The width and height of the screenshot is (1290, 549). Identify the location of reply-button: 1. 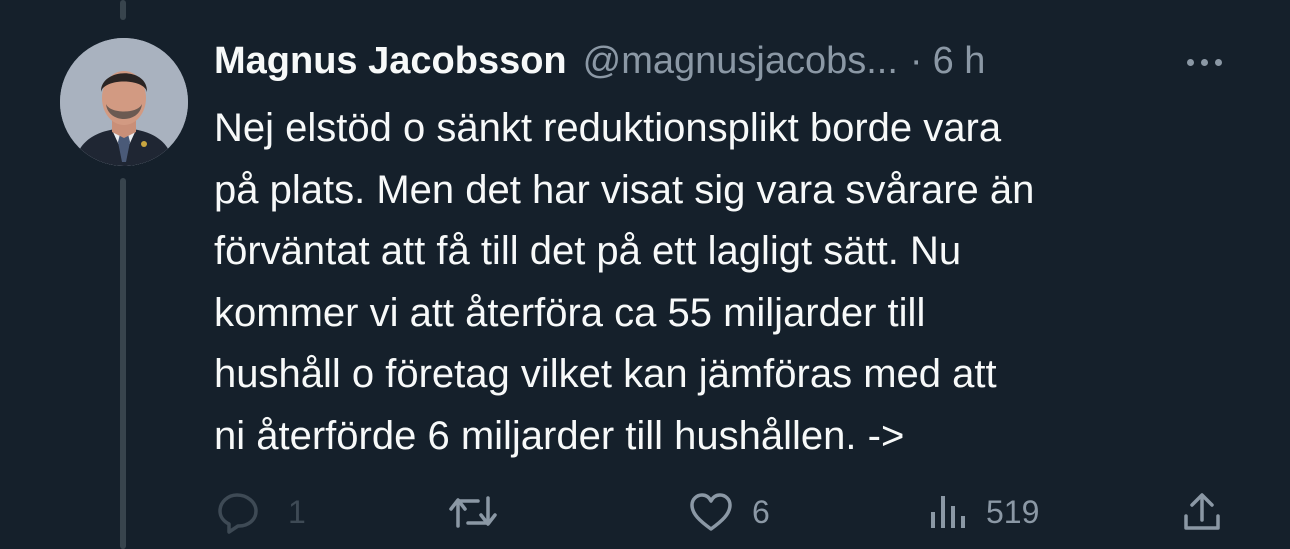
(261, 512).